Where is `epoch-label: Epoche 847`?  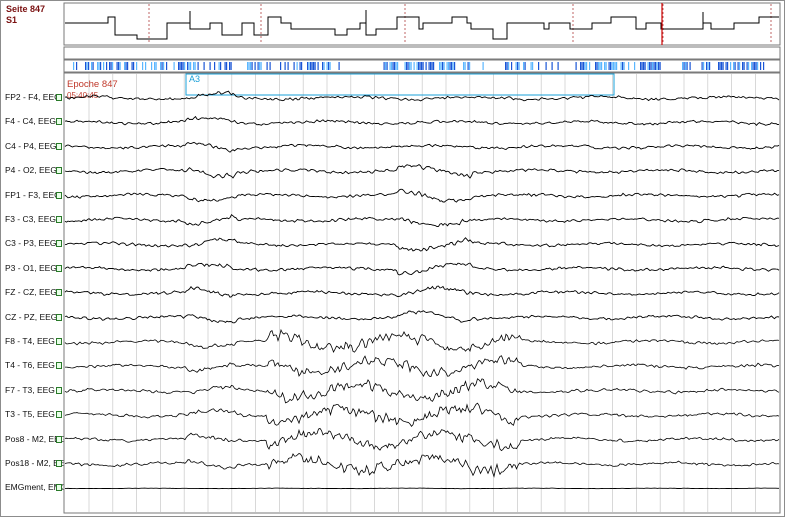 epoch-label: Epoche 847 is located at coordinates (92, 84).